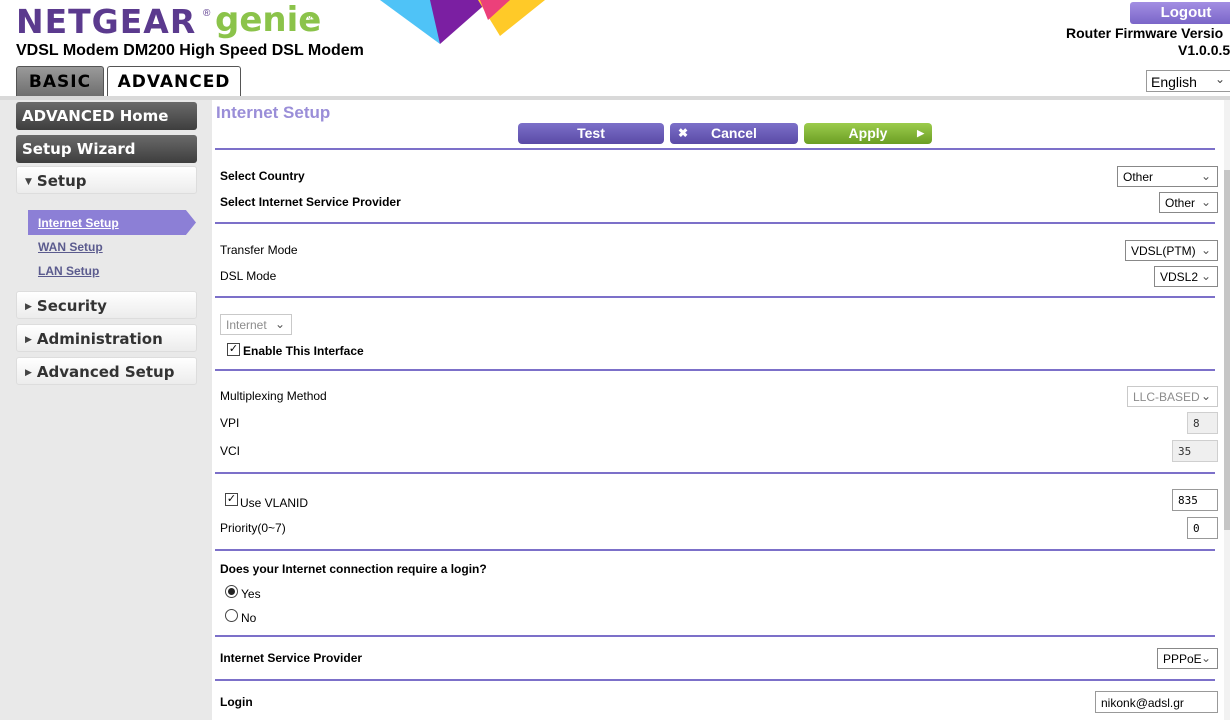 The image size is (1230, 720). What do you see at coordinates (246, 325) in the screenshot?
I see `interface-value: Internet` at bounding box center [246, 325].